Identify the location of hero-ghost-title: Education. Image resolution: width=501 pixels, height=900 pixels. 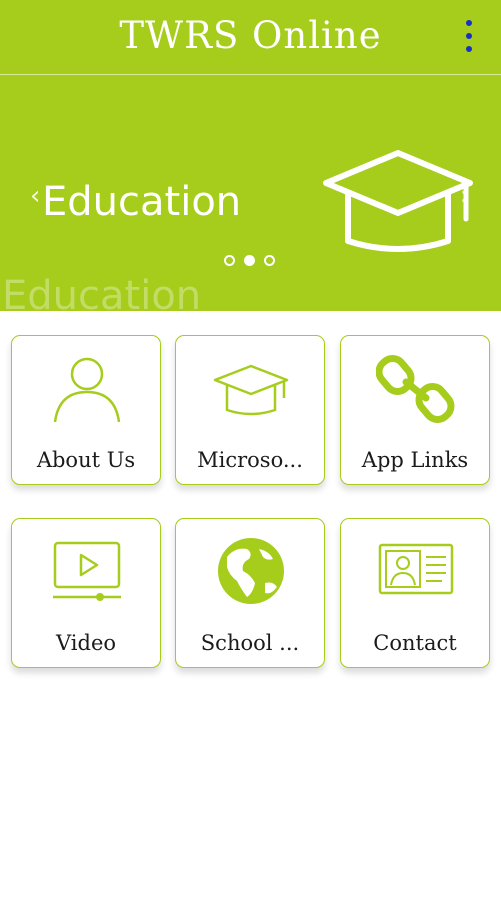
(102, 292).